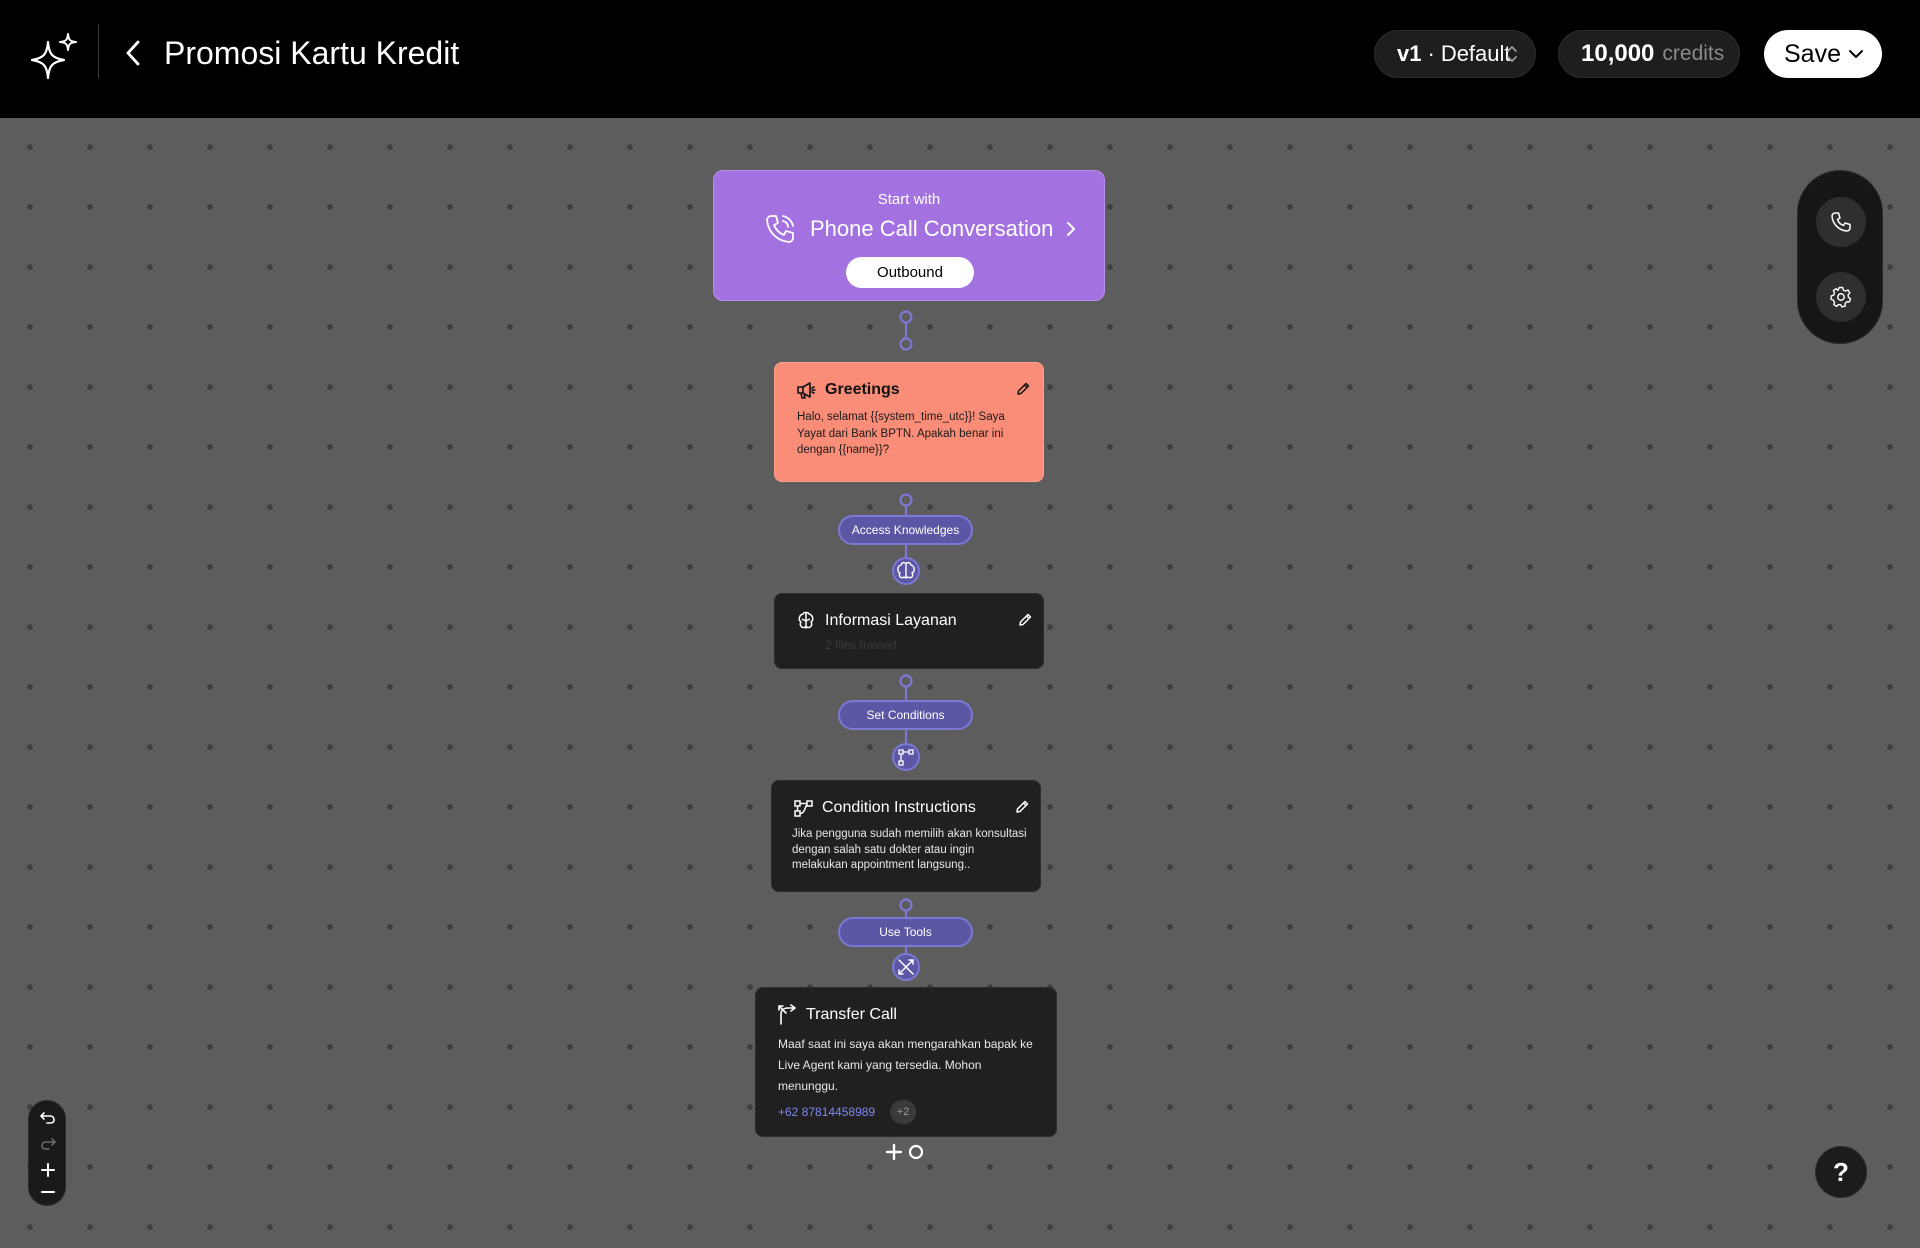  I want to click on start-channel-label: Phone Call Conversation, so click(932, 228).